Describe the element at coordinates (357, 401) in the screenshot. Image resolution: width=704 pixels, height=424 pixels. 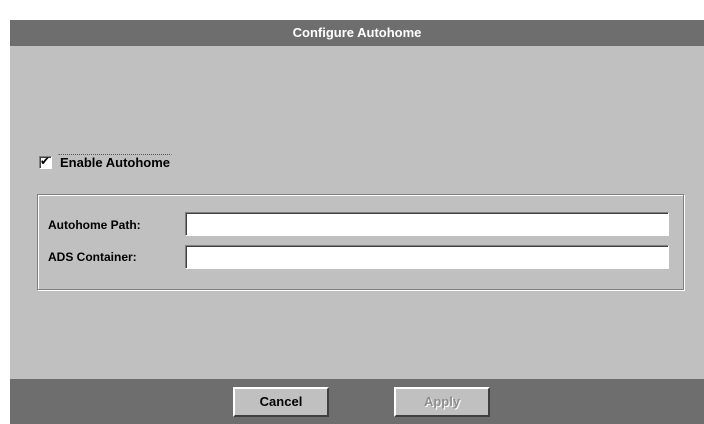
I see `dialog-button-bar: Cancel Apply` at that location.